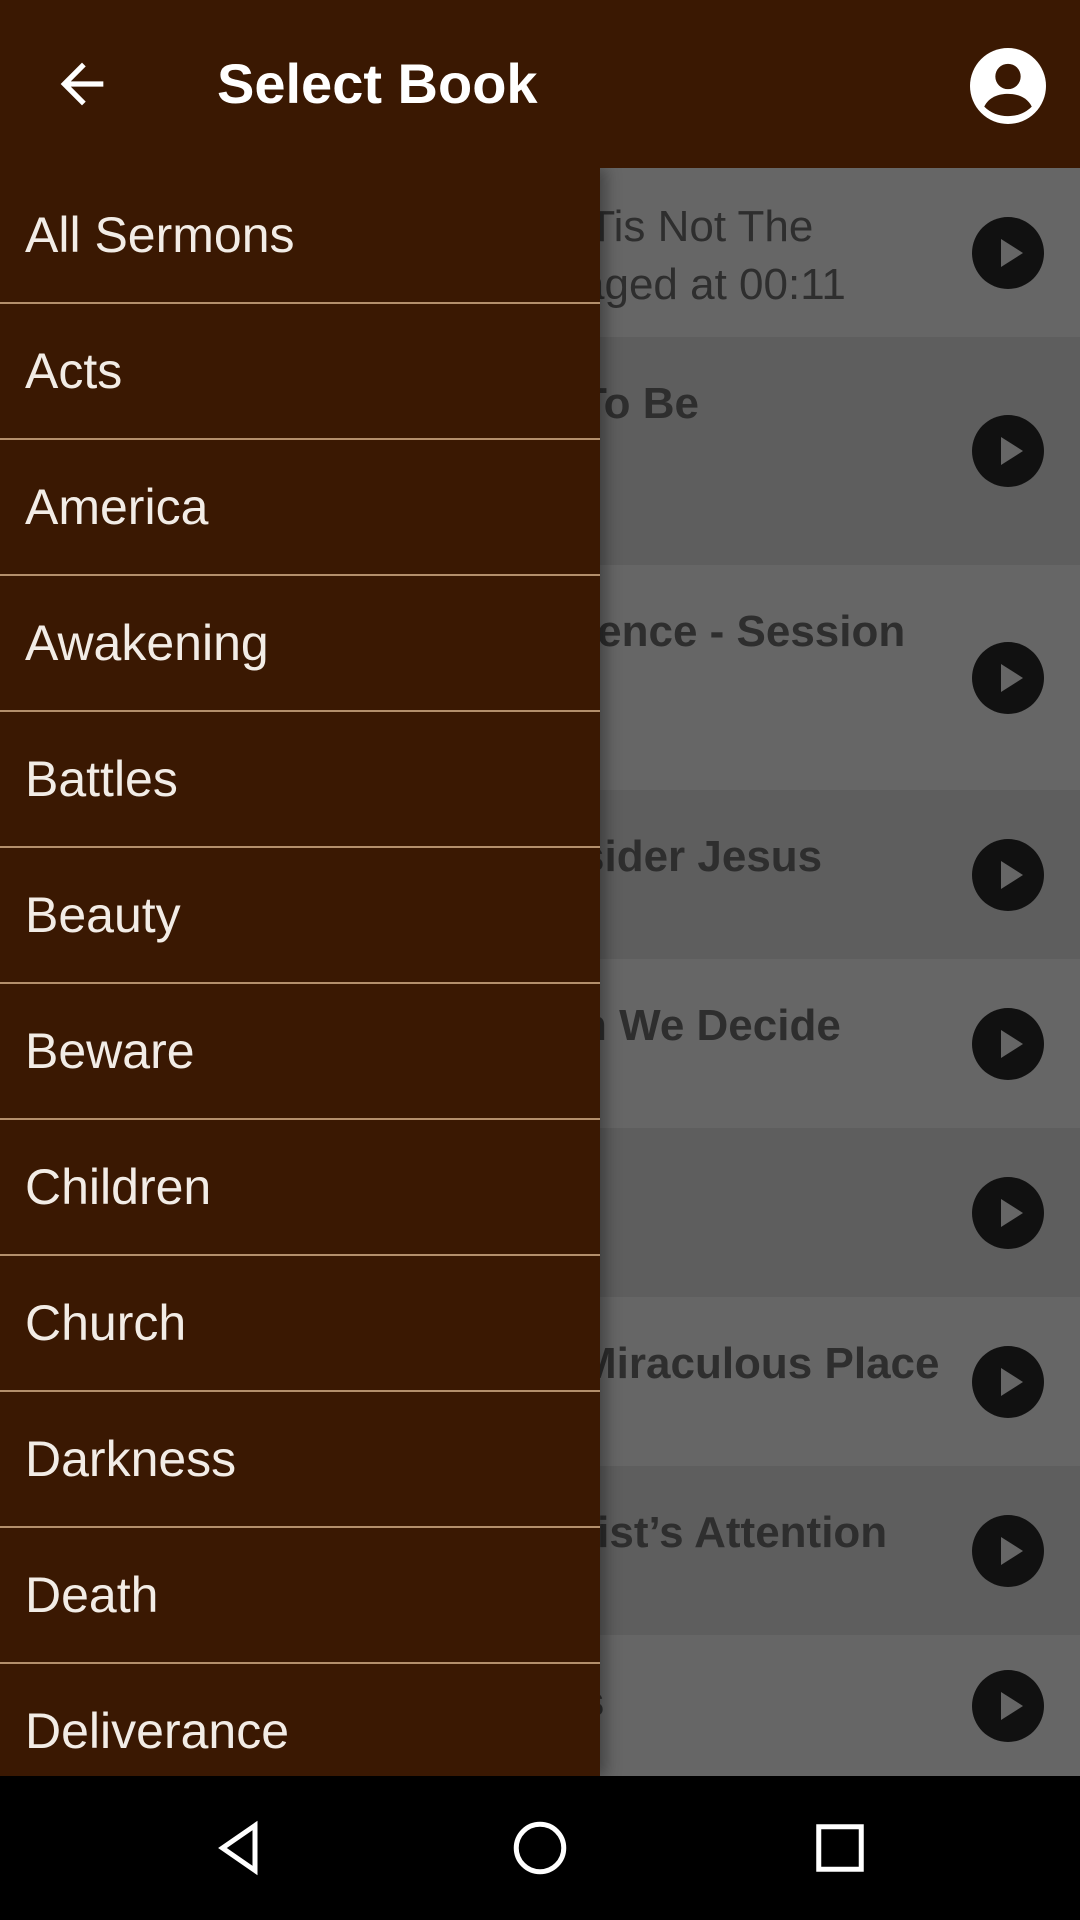 Image resolution: width=1080 pixels, height=1920 pixels. I want to click on sermon-title-line: rist’s Attention, so click(734, 1532).